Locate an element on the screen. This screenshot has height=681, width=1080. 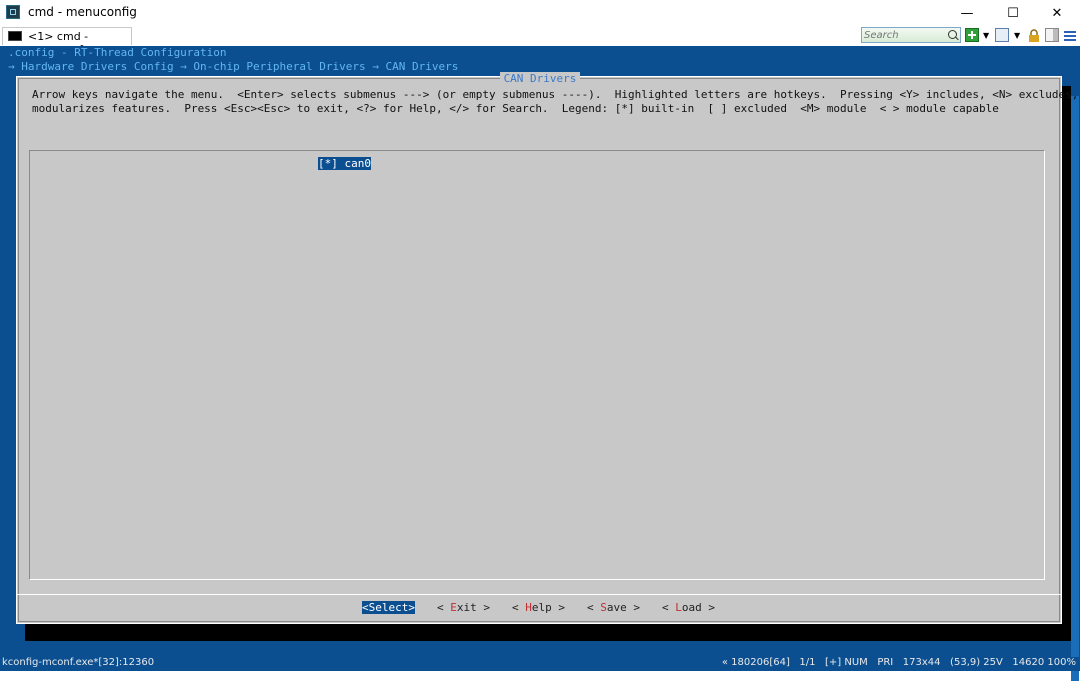
save-hotkey: S is located at coordinates (603, 607).